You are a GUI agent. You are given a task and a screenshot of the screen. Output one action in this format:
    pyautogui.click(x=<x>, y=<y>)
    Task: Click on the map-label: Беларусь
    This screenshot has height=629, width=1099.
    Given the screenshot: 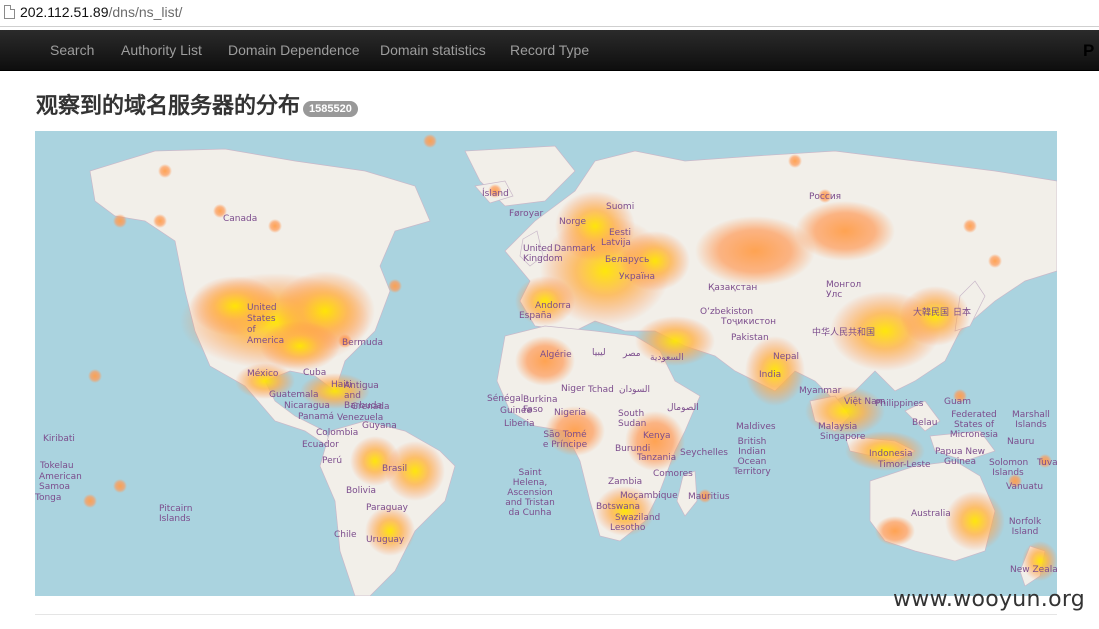 What is the action you would take?
    pyautogui.click(x=627, y=260)
    